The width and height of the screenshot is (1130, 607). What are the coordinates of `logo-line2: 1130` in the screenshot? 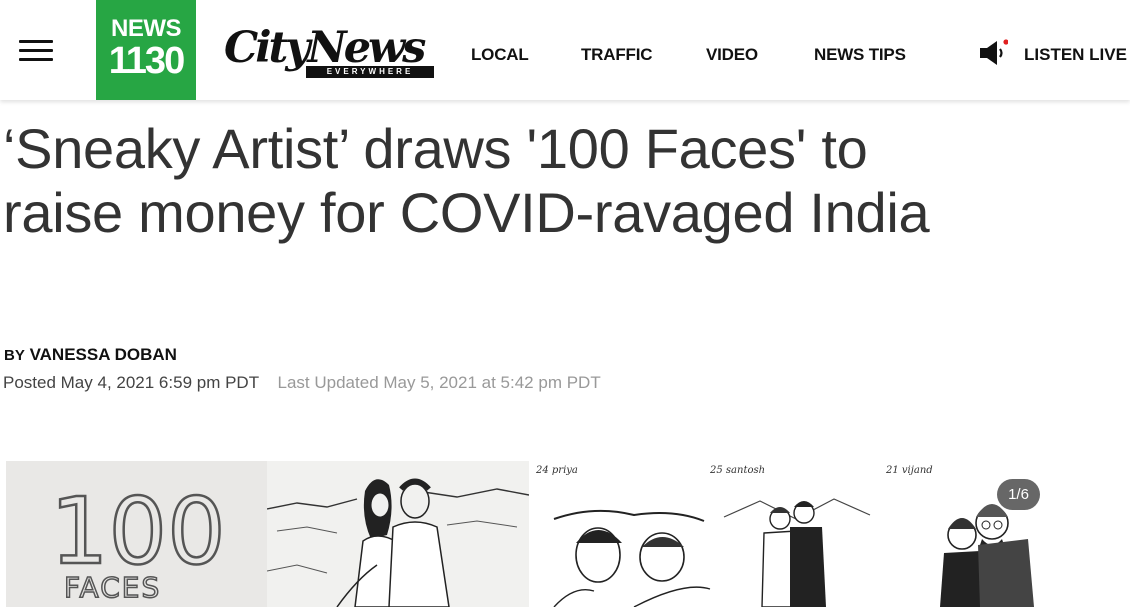 It's located at (146, 61).